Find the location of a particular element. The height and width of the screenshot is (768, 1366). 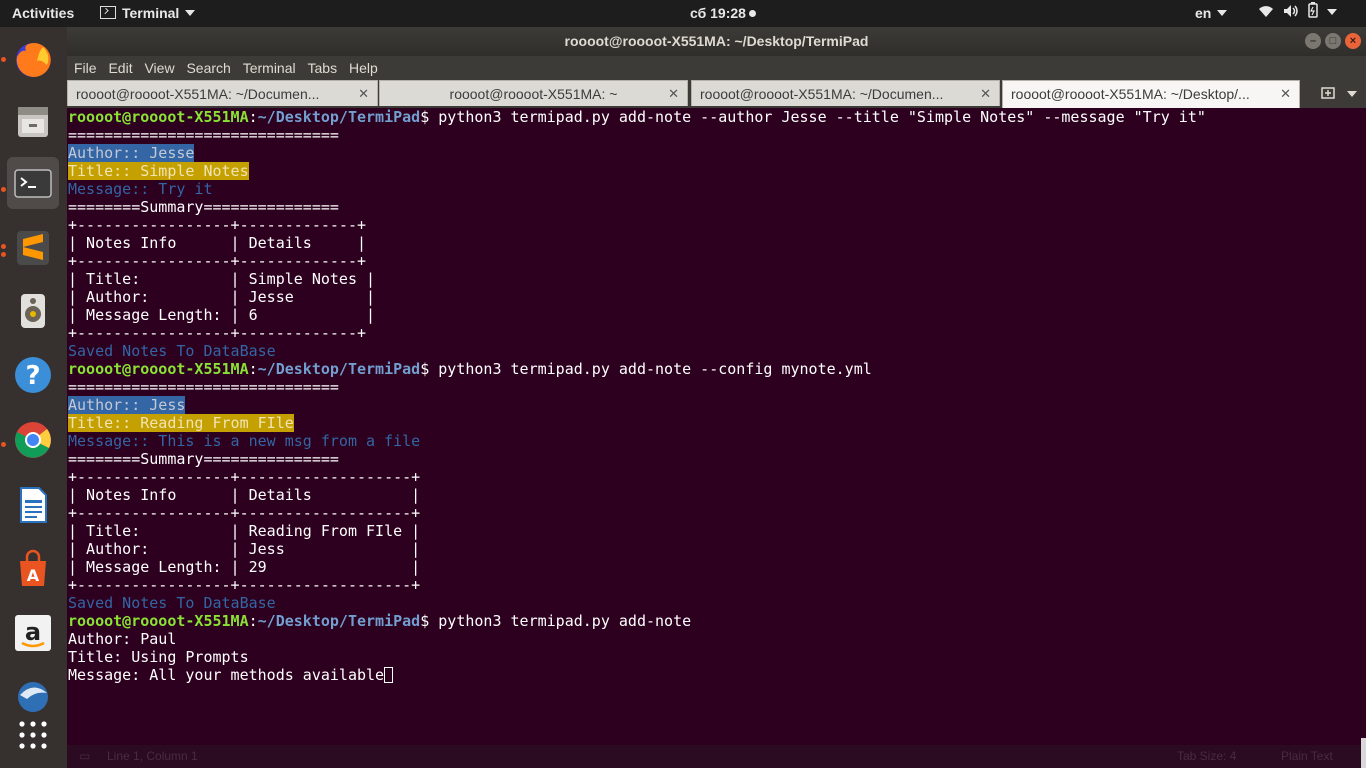

dock-files is located at coordinates (33, 121).